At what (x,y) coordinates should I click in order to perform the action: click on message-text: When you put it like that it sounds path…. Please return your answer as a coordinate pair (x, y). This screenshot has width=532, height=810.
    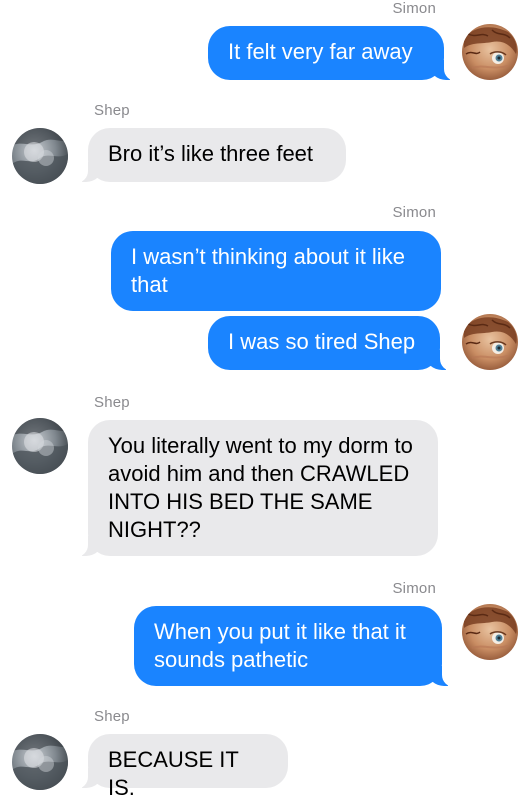
    Looking at the image, I should click on (280, 645).